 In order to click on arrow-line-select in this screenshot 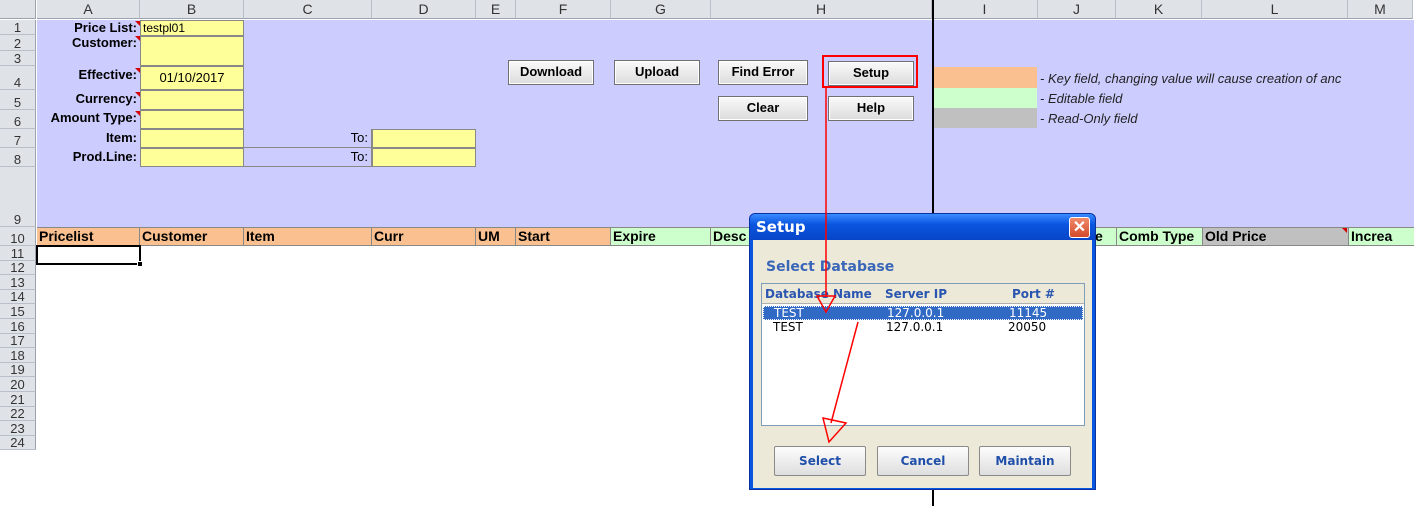, I will do `click(844, 372)`.